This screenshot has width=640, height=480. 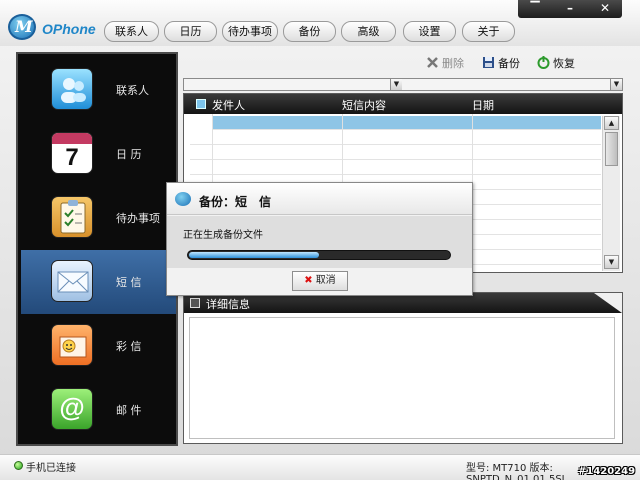 What do you see at coordinates (250, 31) in the screenshot?
I see `nav-todo: 待办事项` at bounding box center [250, 31].